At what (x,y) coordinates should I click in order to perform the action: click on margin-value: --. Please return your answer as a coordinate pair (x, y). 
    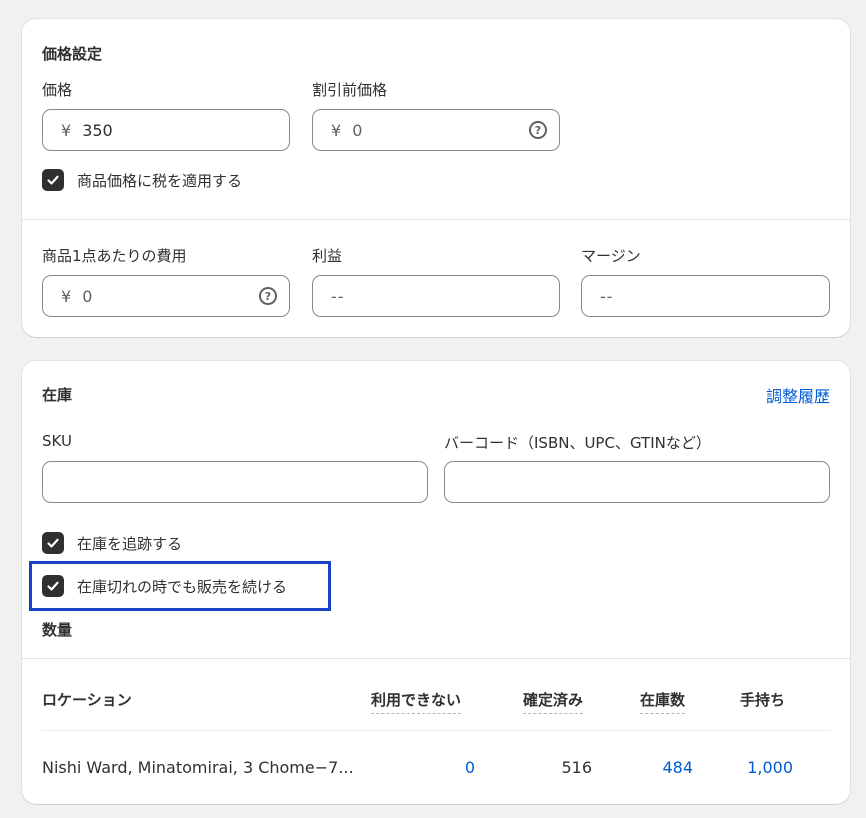
    Looking at the image, I should click on (607, 296).